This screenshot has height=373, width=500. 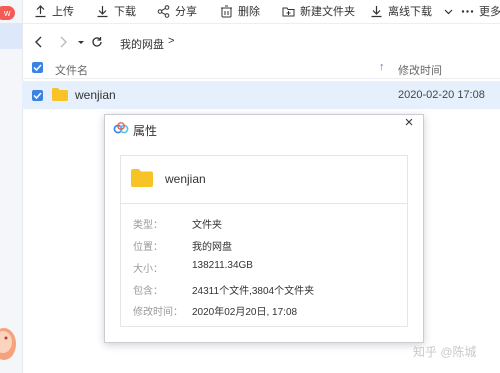 I want to click on prop-label-type: 类型：, so click(x=148, y=225).